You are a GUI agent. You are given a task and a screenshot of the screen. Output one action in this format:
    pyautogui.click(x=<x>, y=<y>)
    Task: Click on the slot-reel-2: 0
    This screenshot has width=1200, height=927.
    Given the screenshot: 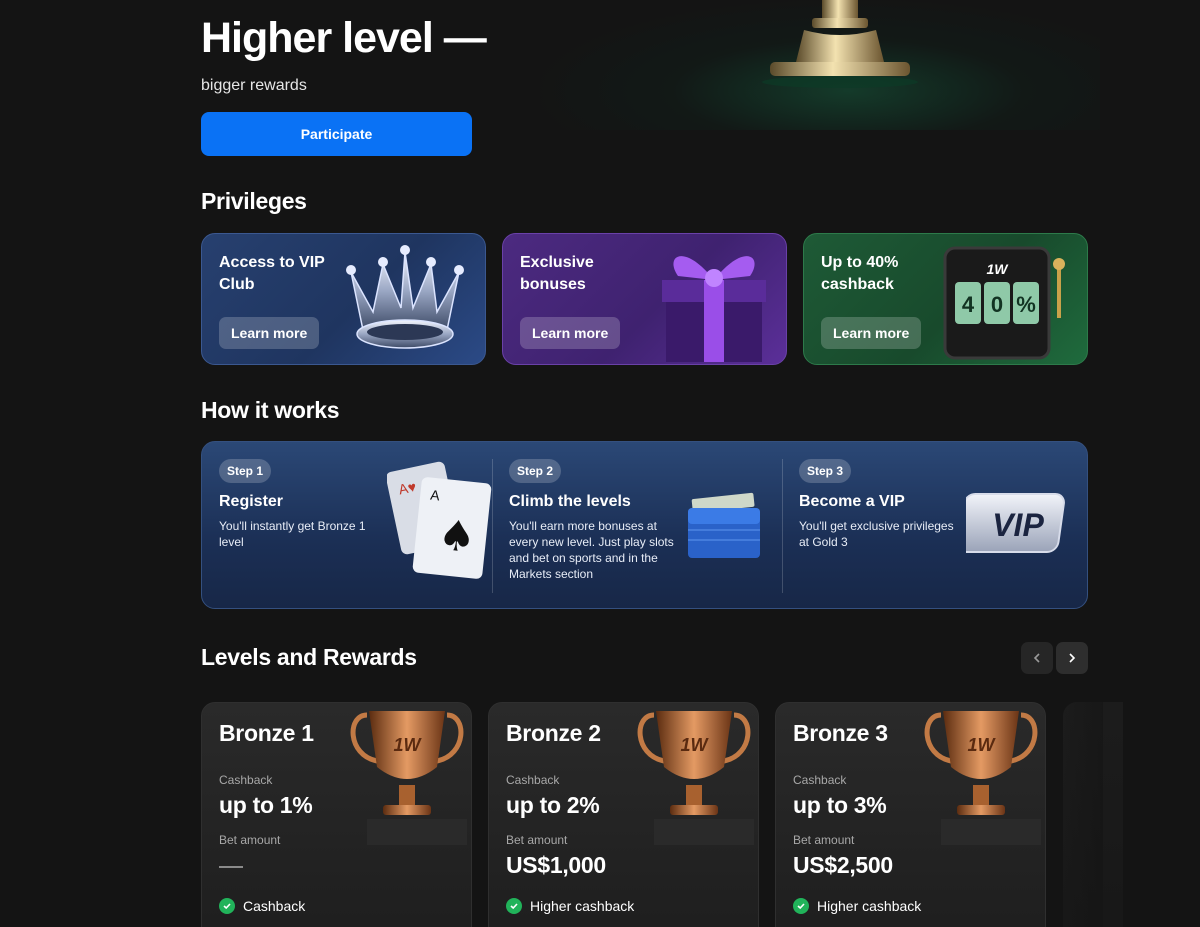 What is the action you would take?
    pyautogui.click(x=997, y=304)
    